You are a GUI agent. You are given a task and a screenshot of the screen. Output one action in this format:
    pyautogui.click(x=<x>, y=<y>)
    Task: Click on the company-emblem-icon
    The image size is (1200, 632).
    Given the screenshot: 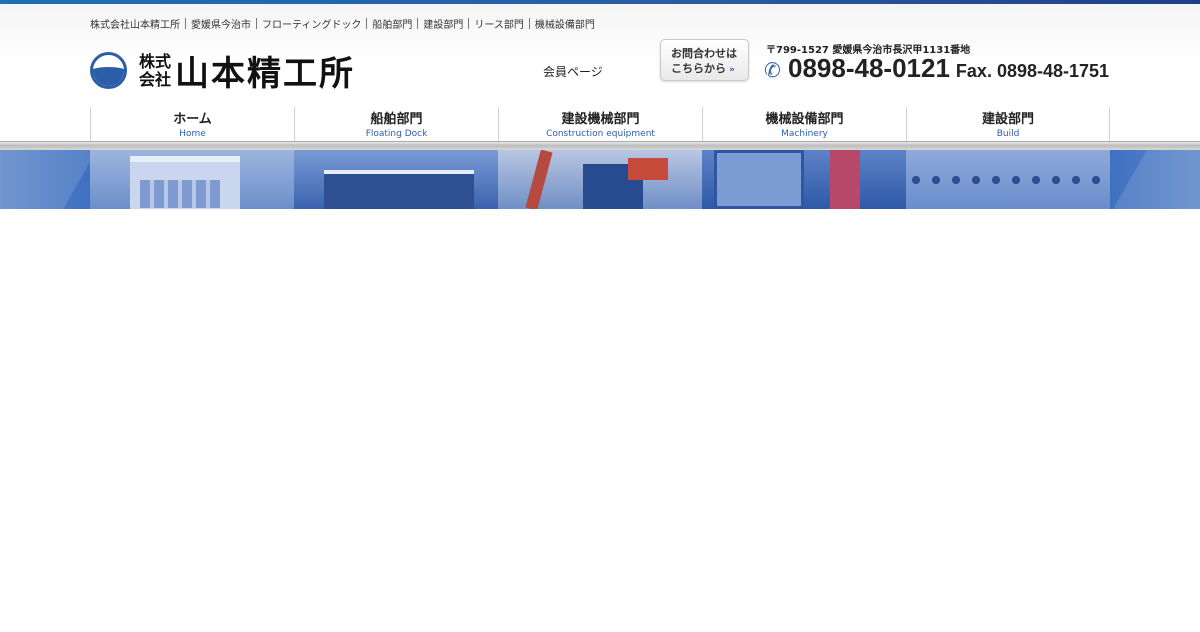 What is the action you would take?
    pyautogui.click(x=108, y=70)
    